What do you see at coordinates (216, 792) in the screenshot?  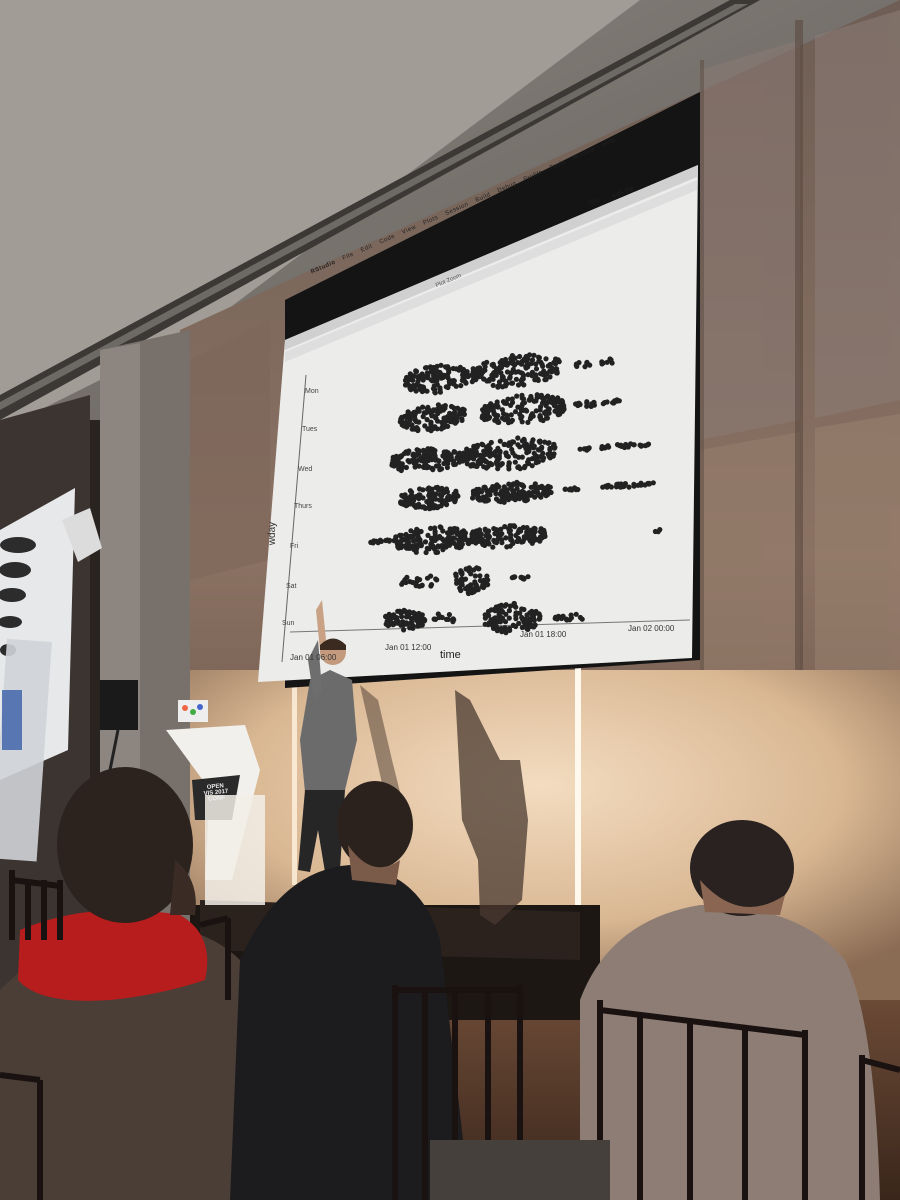 I see `podium-sign: OPEN VIS 2017 CONF` at bounding box center [216, 792].